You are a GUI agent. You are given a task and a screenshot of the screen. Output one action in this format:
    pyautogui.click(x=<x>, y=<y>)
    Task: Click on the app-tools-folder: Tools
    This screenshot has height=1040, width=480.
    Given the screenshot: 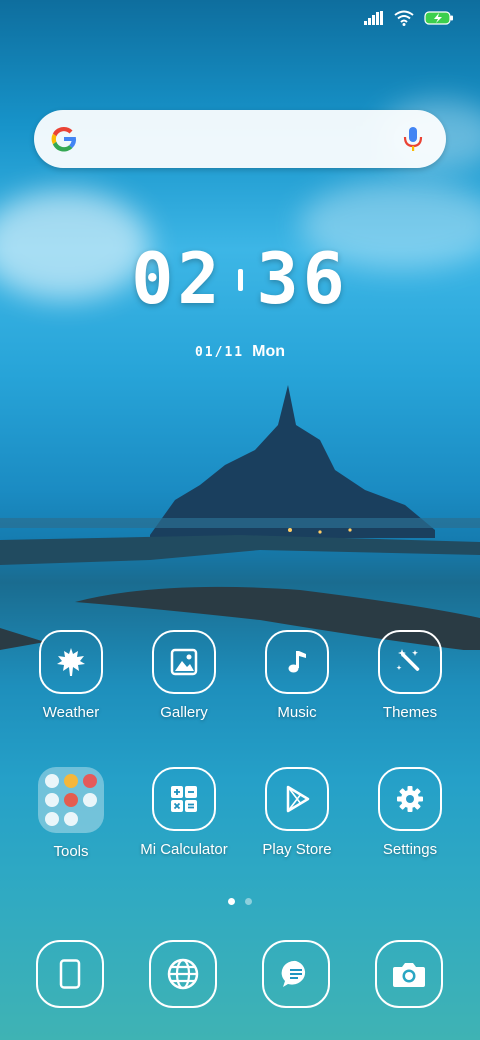 What is the action you would take?
    pyautogui.click(x=71, y=813)
    